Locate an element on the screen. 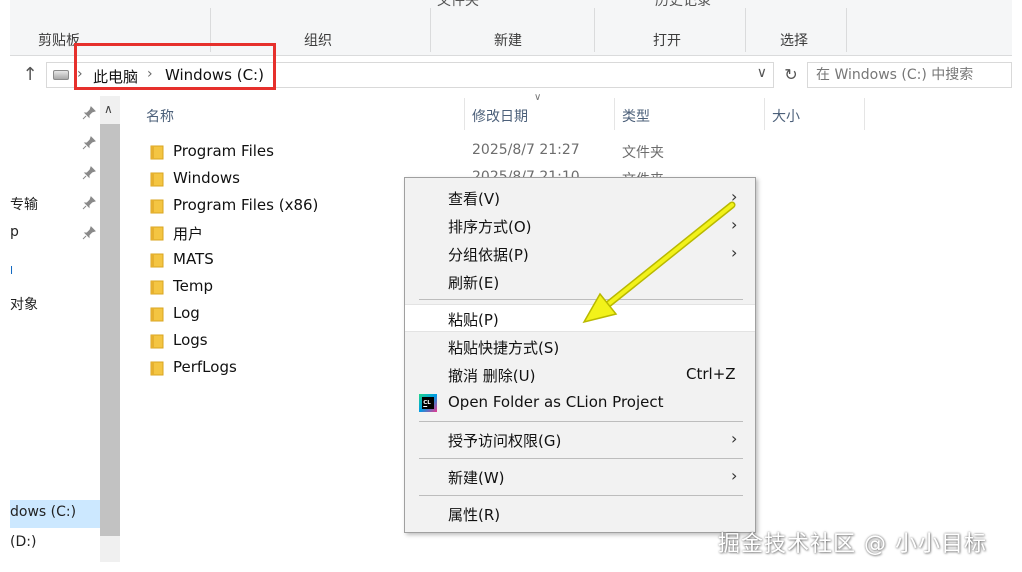 Image resolution: width=1022 pixels, height=572 pixels. up-arrow-icon: ↑ is located at coordinates (30, 75).